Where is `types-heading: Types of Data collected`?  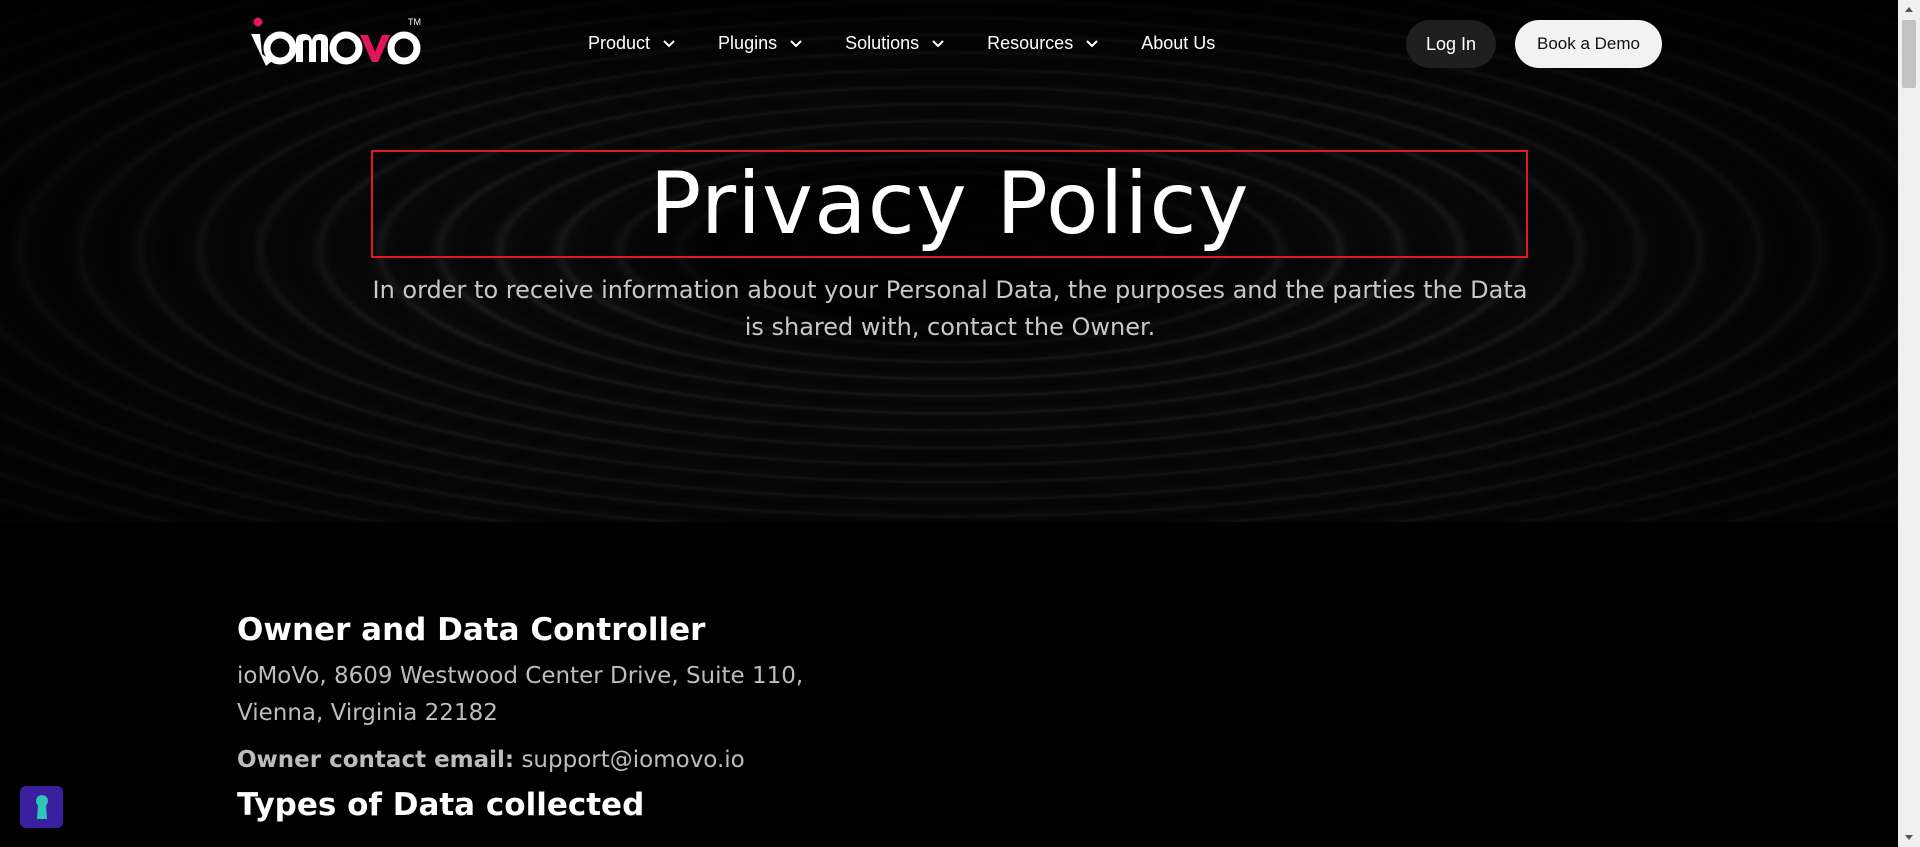
types-heading: Types of Data collected is located at coordinates (441, 805).